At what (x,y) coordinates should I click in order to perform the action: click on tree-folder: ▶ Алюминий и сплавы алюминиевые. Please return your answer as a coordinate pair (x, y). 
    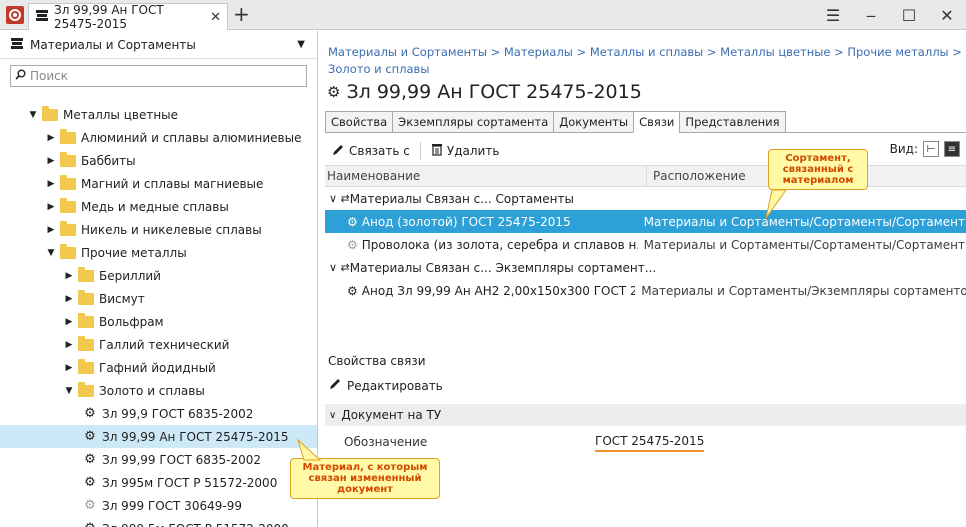
    Looking at the image, I should click on (158, 137).